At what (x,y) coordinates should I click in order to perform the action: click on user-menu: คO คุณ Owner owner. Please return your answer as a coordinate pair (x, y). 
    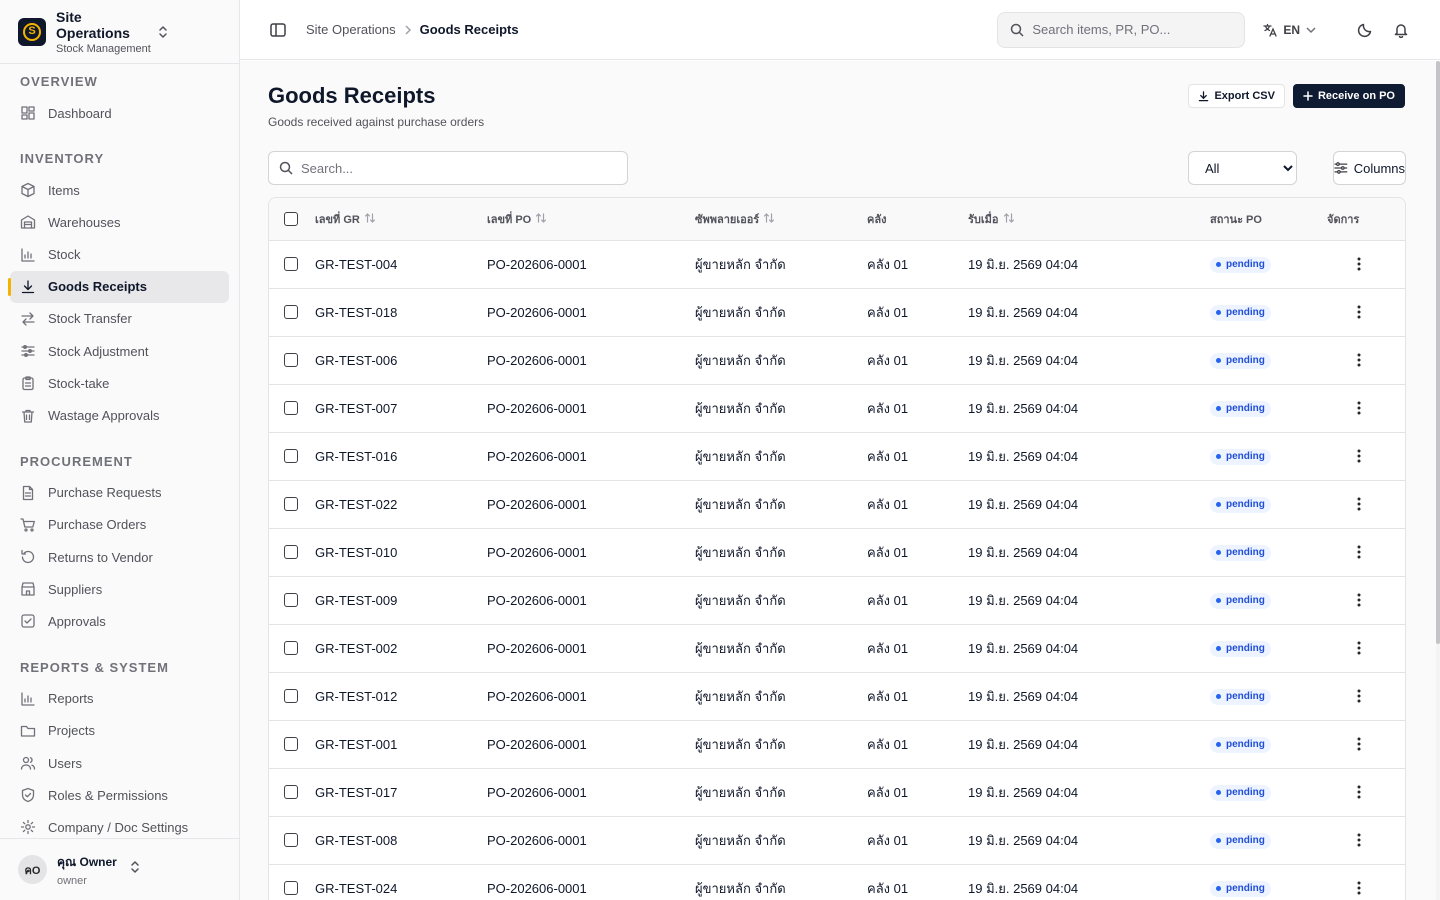
    Looking at the image, I should click on (119, 869).